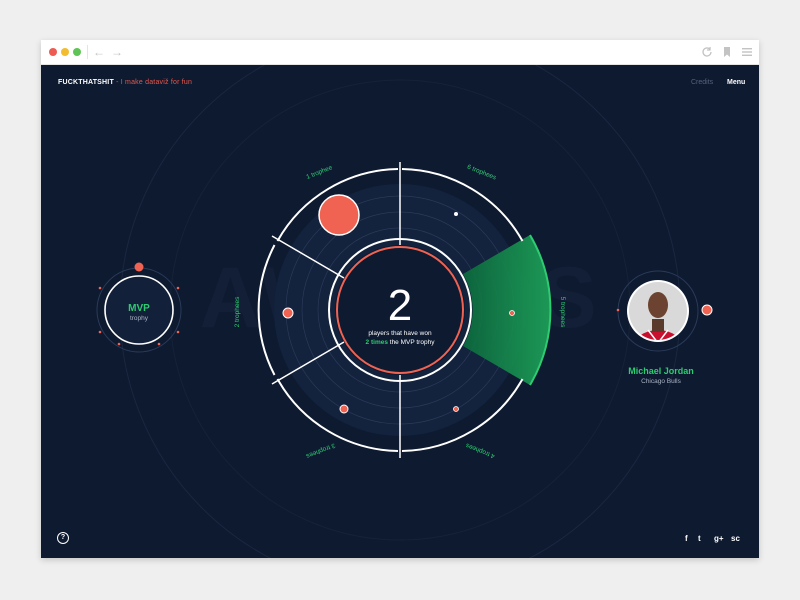 The width and height of the screenshot is (800, 600). I want to click on help-icon: ?, so click(63, 538).